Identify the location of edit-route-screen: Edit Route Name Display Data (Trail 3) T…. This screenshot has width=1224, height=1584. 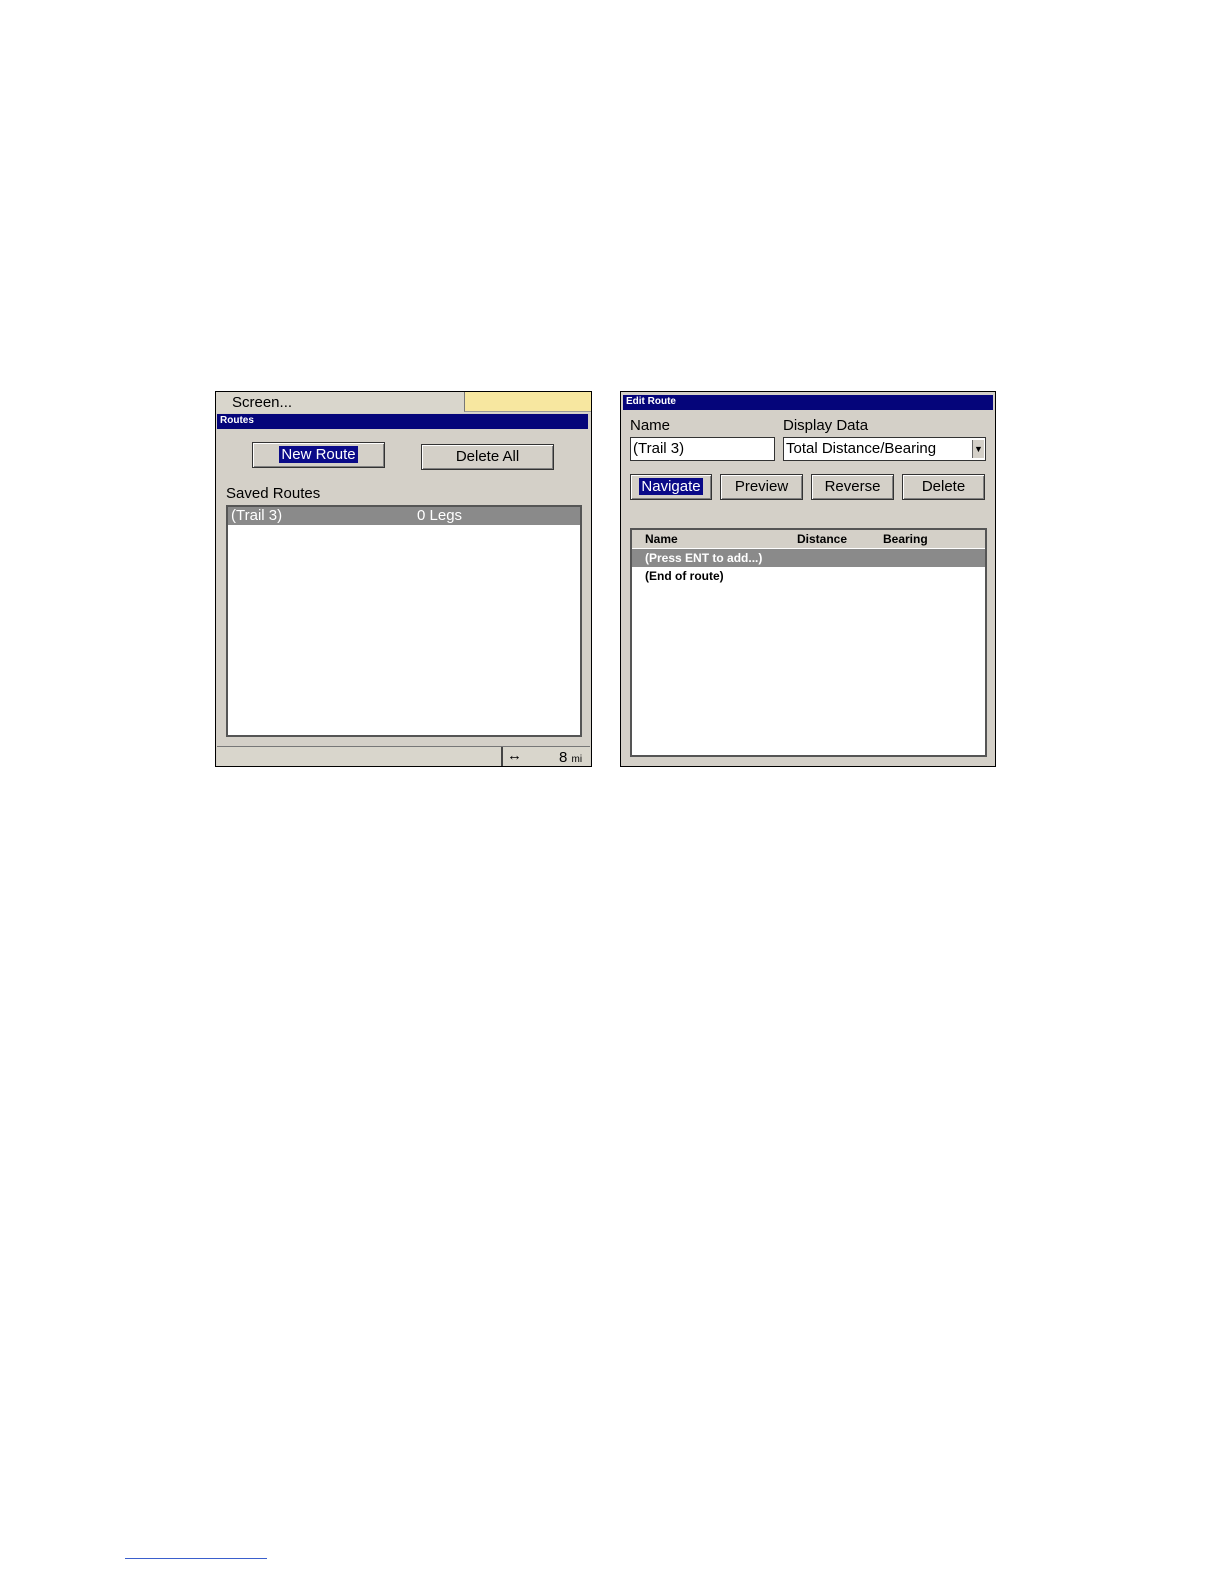
(808, 579).